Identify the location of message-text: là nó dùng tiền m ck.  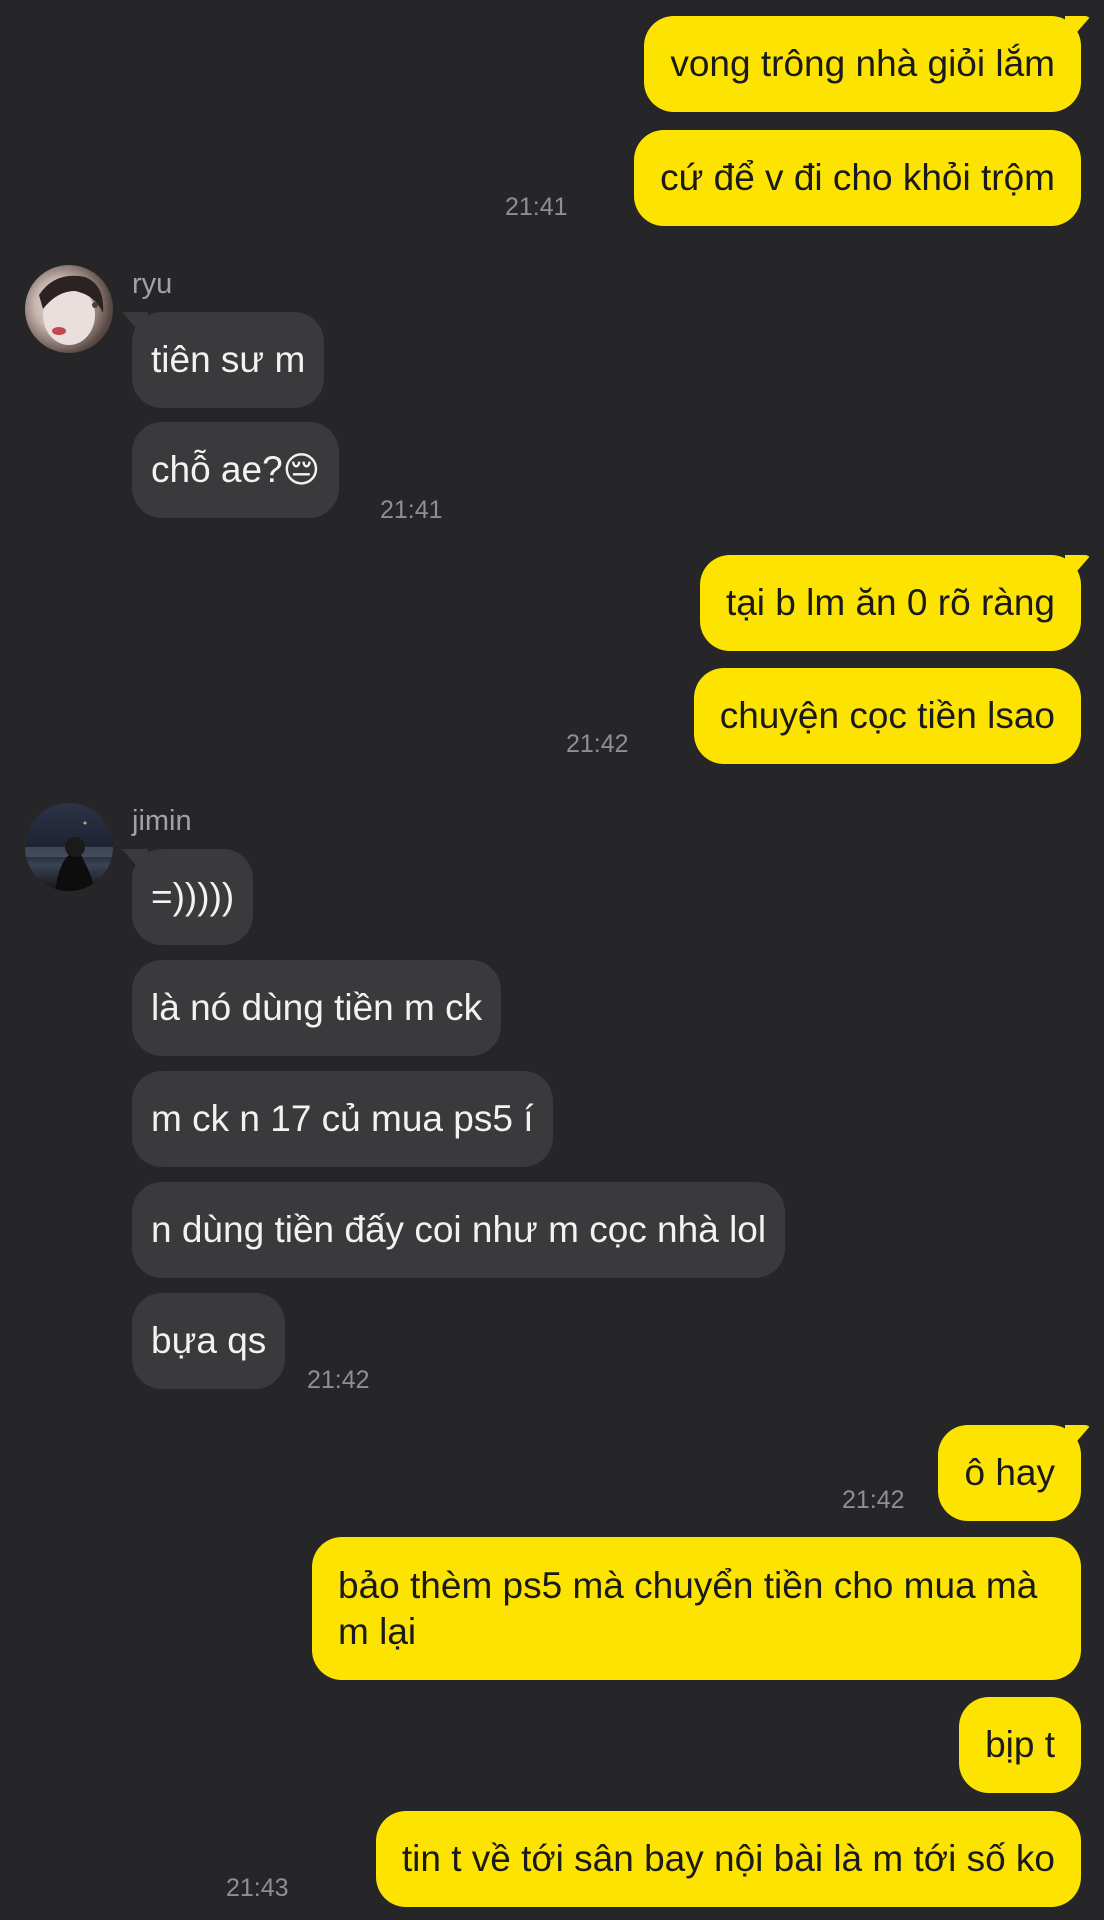
(317, 1007).